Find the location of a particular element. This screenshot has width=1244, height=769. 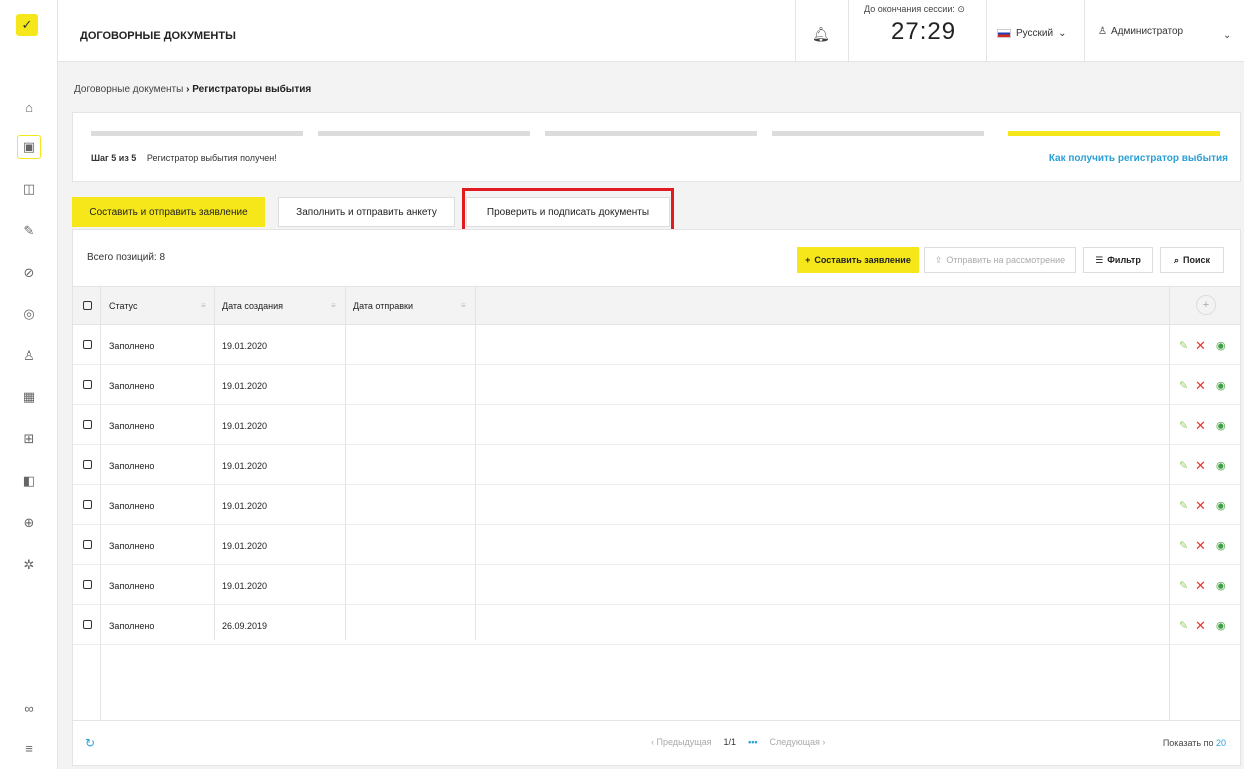

step-message: Регистратор выбытия получен! is located at coordinates (211, 158).